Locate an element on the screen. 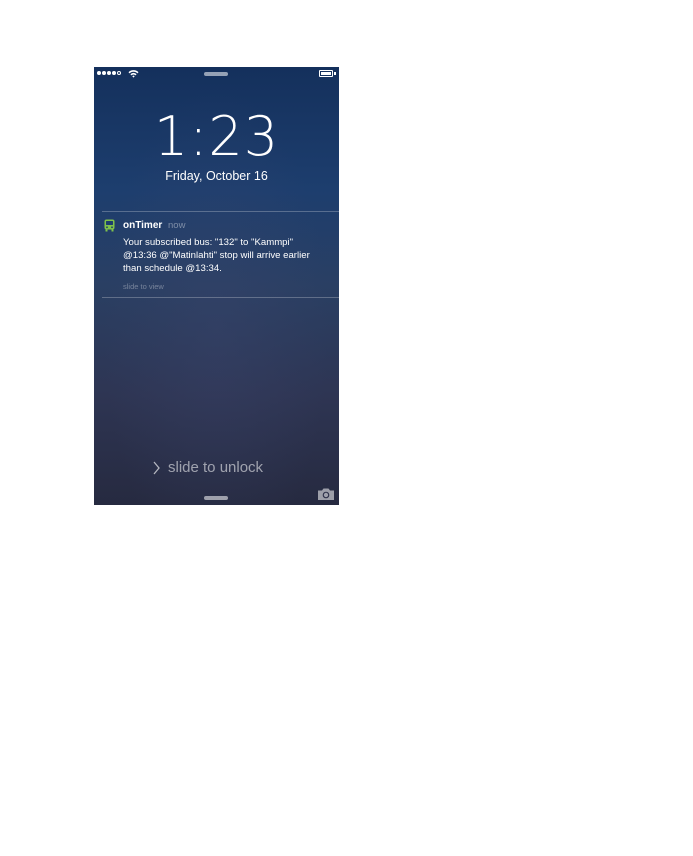 The height and width of the screenshot is (856, 693). slide-to-unlock-label: slide to unlock is located at coordinates (216, 467).